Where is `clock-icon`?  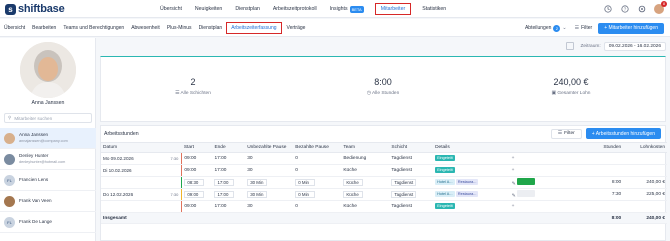
clock-icon is located at coordinates (607, 9).